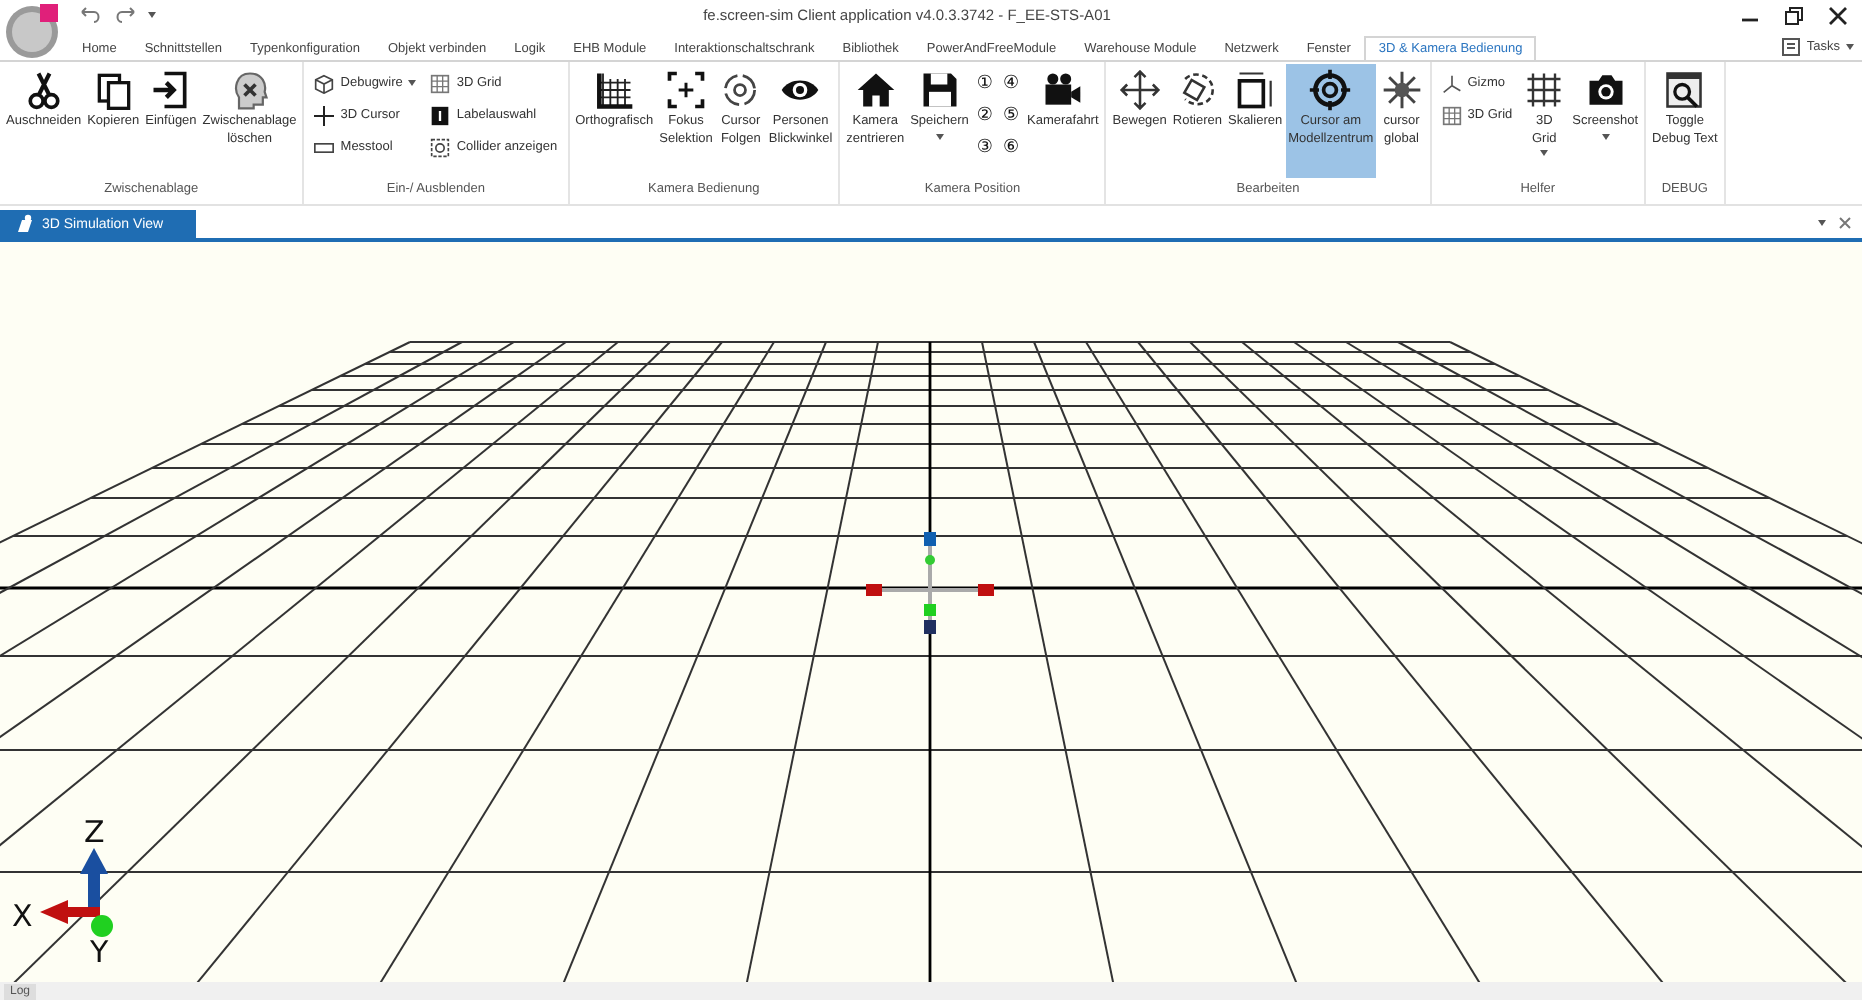 The width and height of the screenshot is (1862, 1000). Describe the element at coordinates (1791, 47) in the screenshot. I see `tasks-icon` at that location.